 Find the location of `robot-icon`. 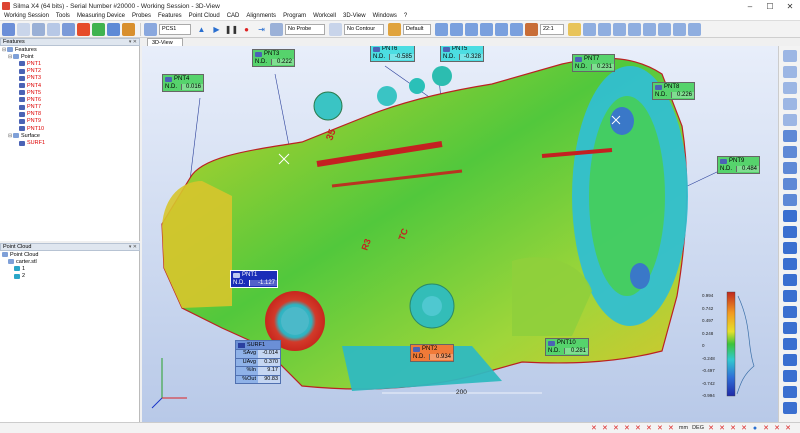

robot-icon is located at coordinates (68, 29).